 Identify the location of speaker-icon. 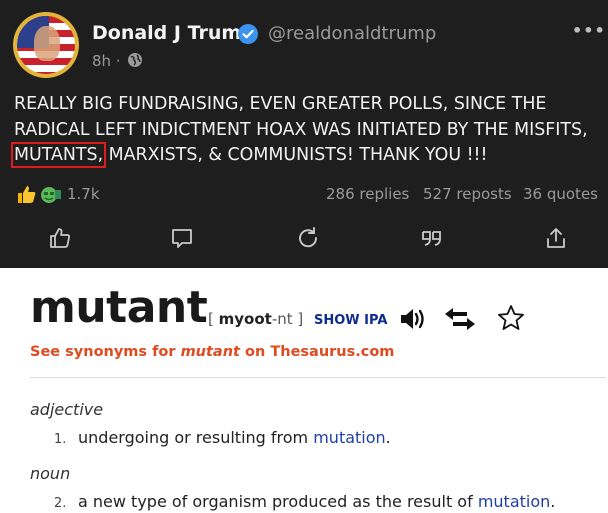
(413, 319).